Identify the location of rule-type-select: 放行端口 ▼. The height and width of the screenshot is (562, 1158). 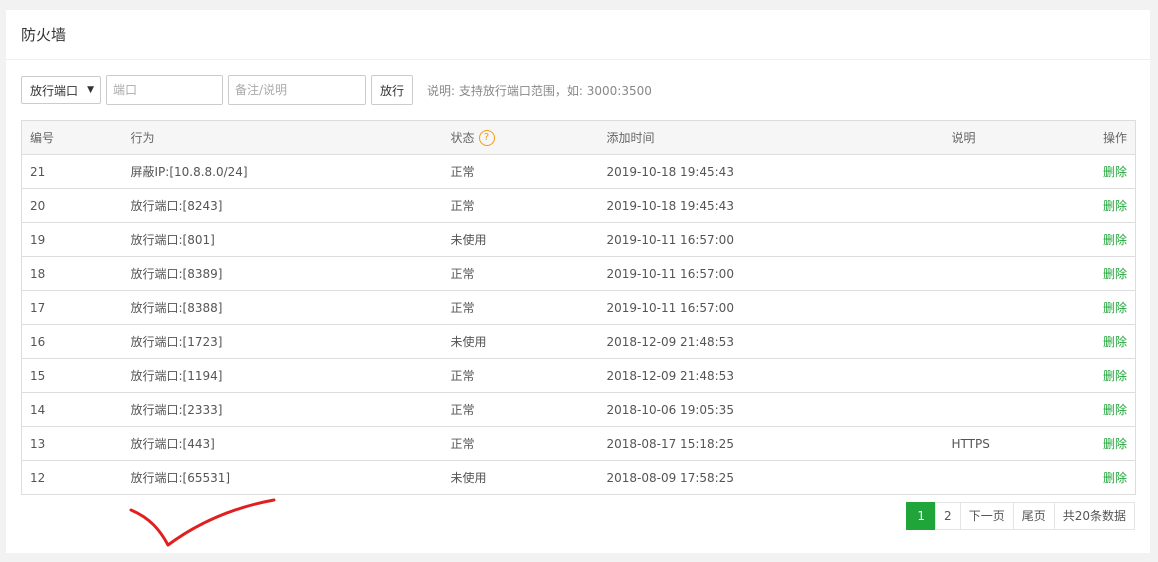
(61, 90).